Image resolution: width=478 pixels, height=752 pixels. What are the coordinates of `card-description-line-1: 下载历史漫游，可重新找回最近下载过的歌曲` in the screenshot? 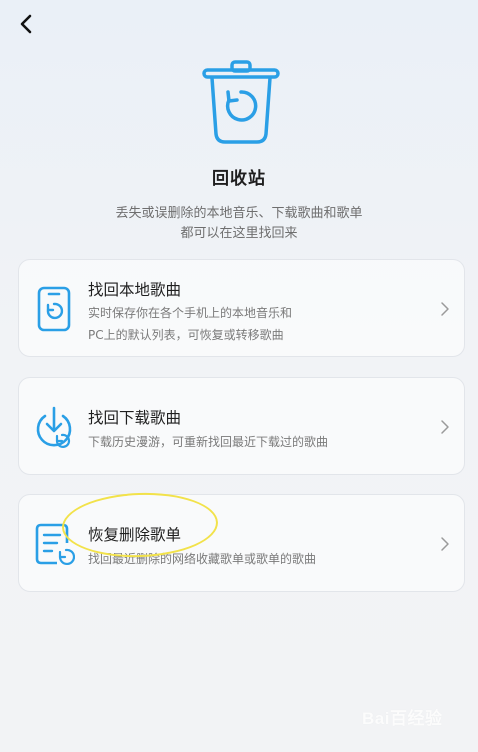 It's located at (208, 442).